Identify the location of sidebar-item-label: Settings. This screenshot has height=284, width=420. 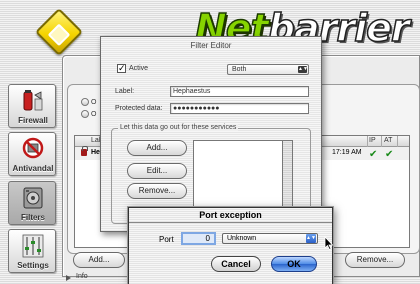
(33, 265).